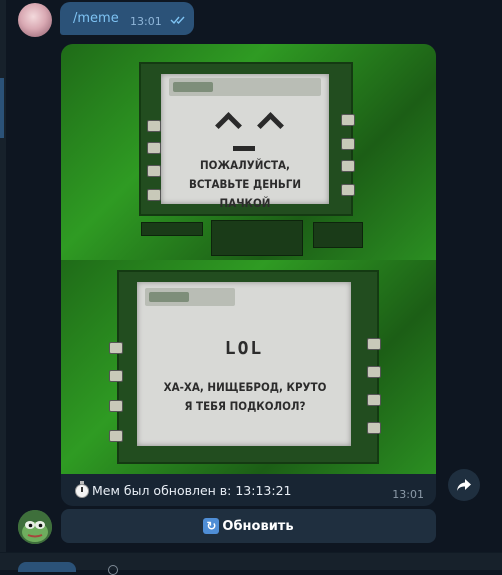  What do you see at coordinates (127, 18) in the screenshot?
I see `outgoing-message: /meme 13:01` at bounding box center [127, 18].